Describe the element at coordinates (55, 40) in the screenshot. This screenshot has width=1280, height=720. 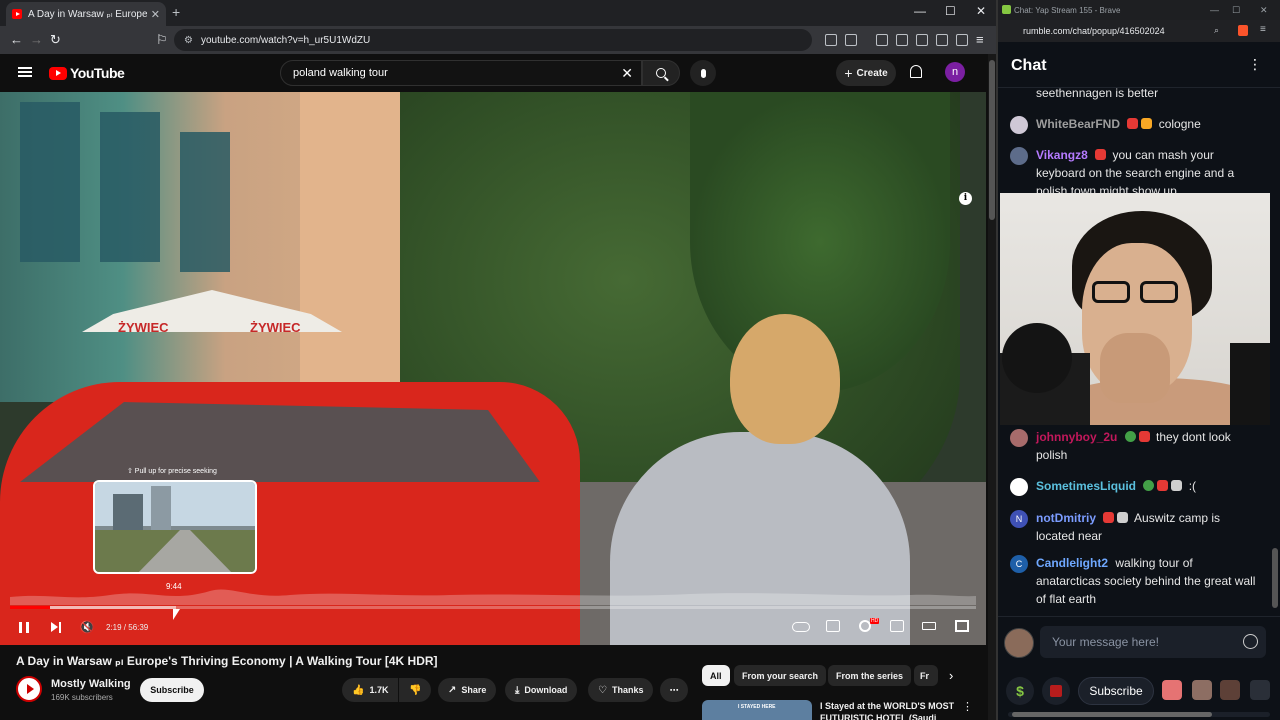
I see `reload-button: ↻` at that location.